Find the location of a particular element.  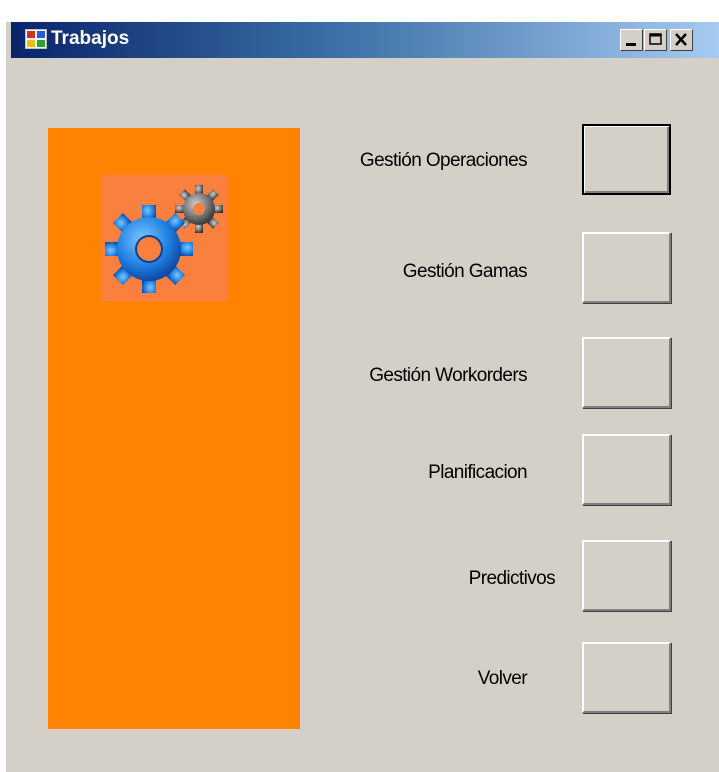

gestion-operaciones-button is located at coordinates (626, 159).